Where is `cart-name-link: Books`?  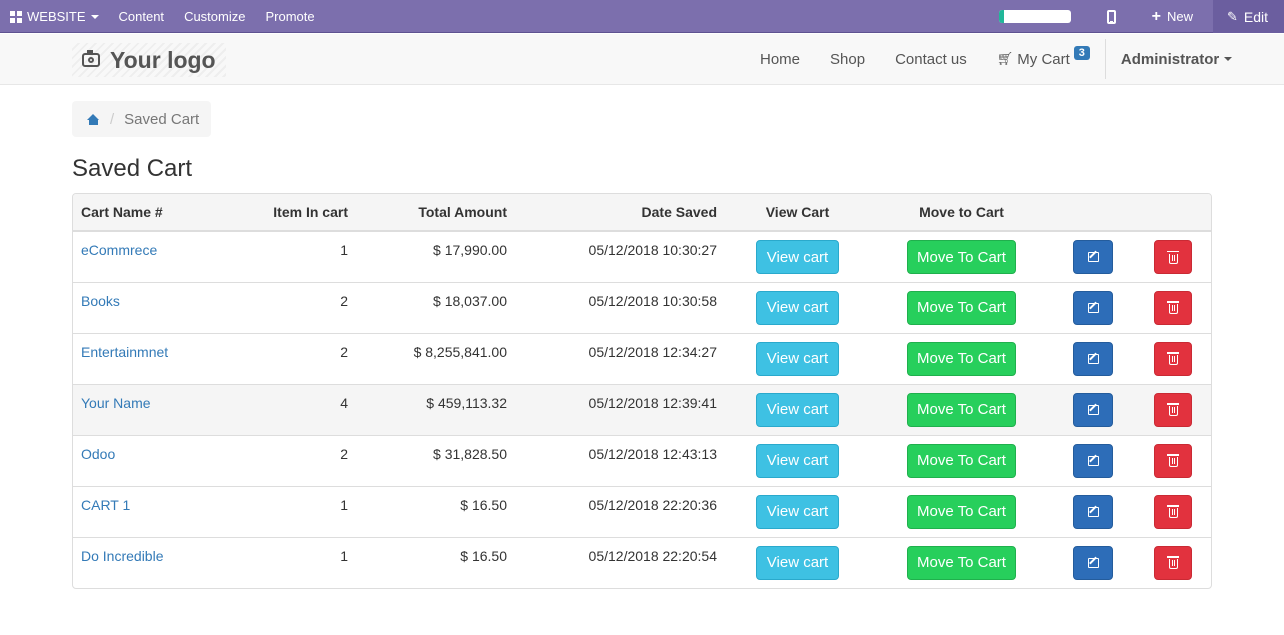
cart-name-link: Books is located at coordinates (100, 301).